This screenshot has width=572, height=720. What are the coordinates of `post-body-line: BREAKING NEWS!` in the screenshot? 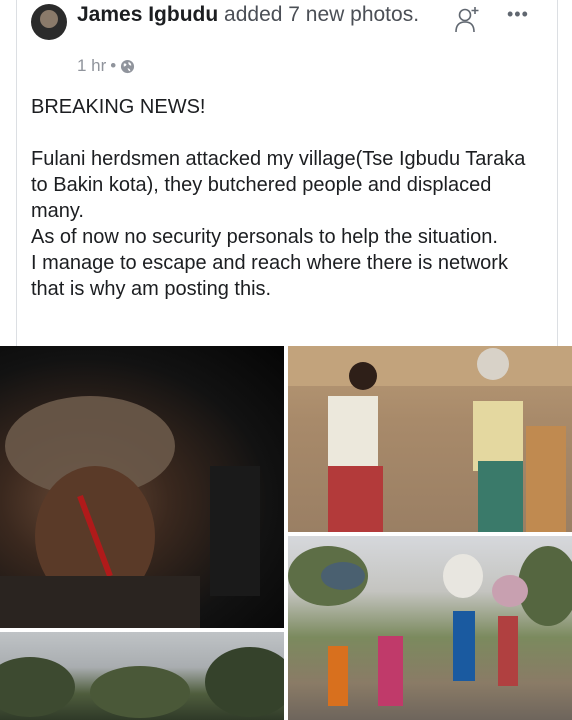 It's located at (118, 107).